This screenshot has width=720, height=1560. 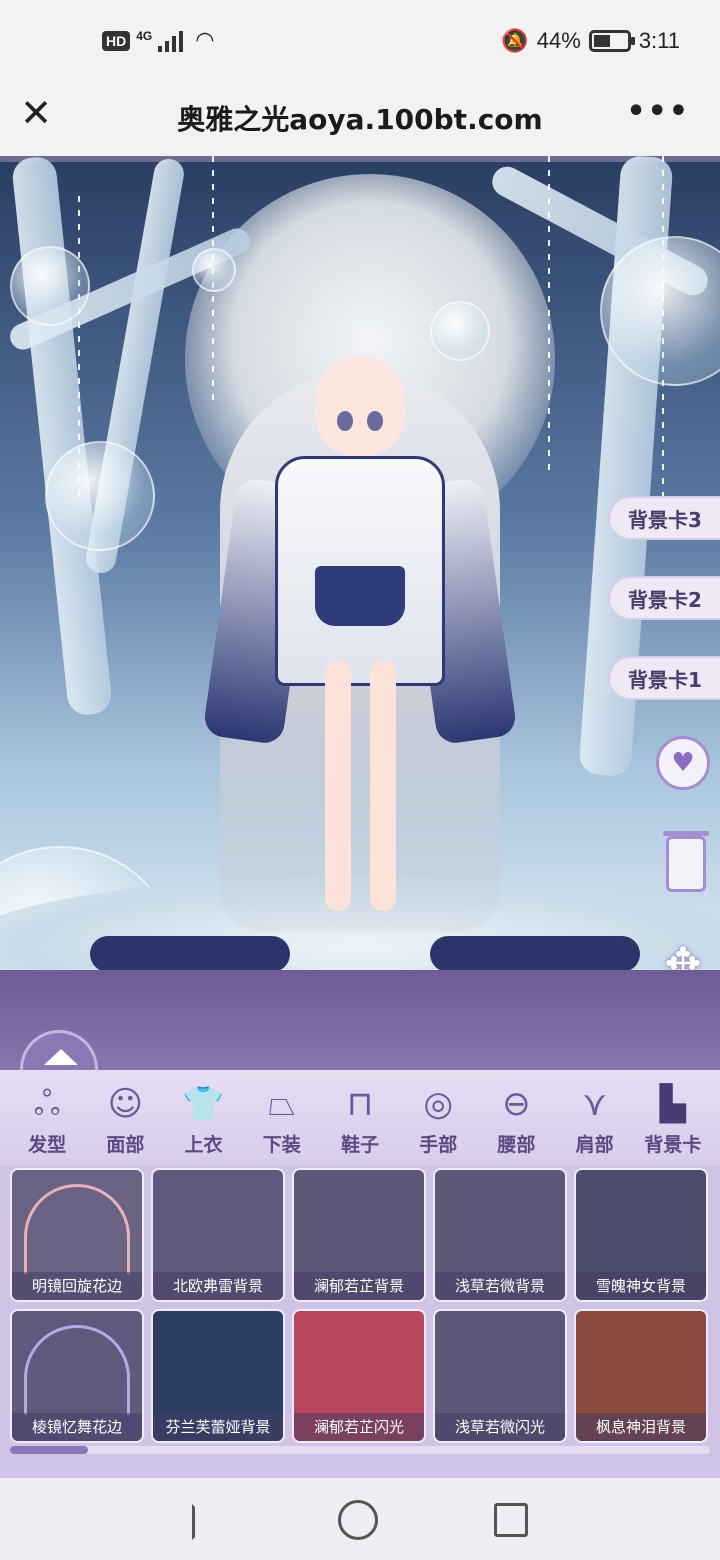 I want to click on tab-label: 背景卡, so click(x=673, y=1145).